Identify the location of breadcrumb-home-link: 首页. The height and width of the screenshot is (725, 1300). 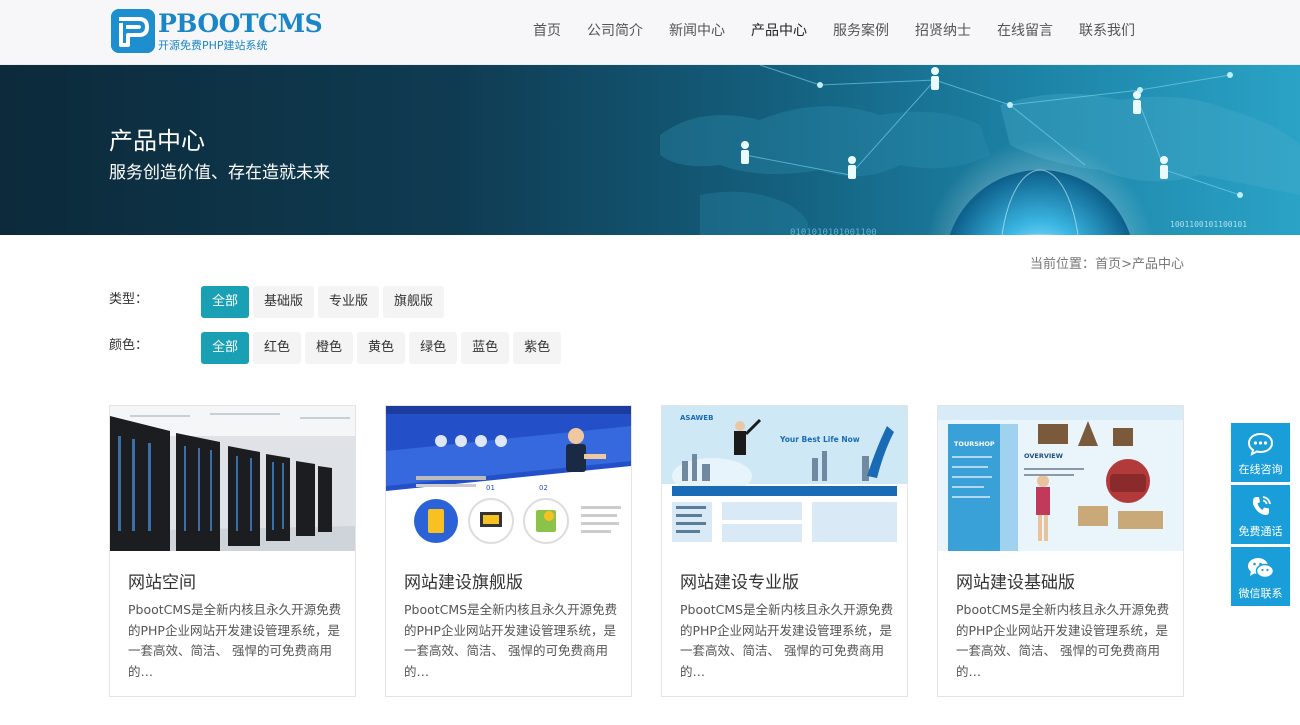
(1108, 264).